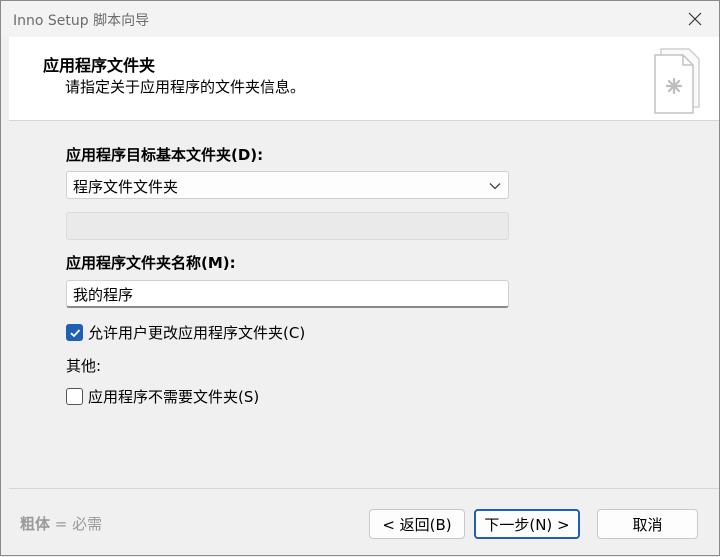  I want to click on required-legend: 粗体 = 必需, so click(61, 523).